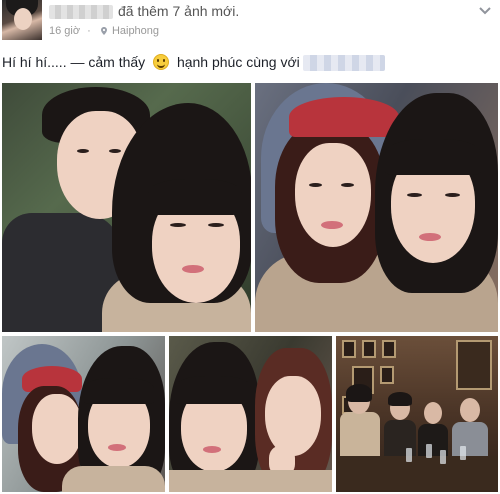  Describe the element at coordinates (161, 62) in the screenshot. I see `smiley-face-icon` at that location.